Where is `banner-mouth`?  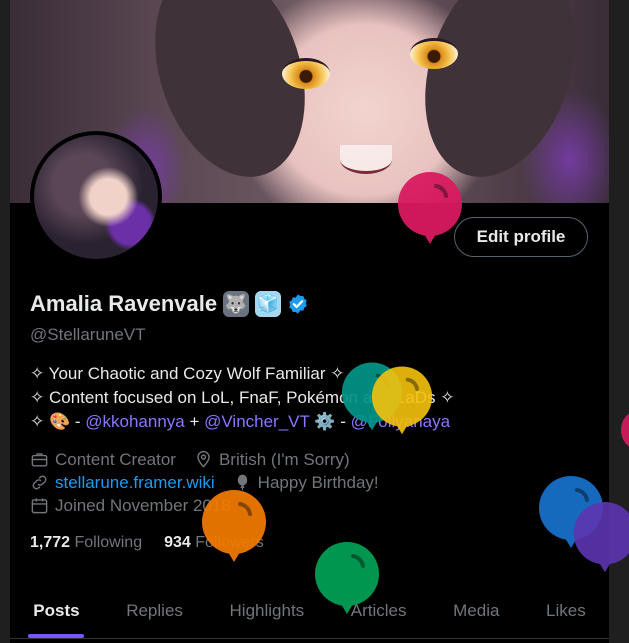 banner-mouth is located at coordinates (366, 159).